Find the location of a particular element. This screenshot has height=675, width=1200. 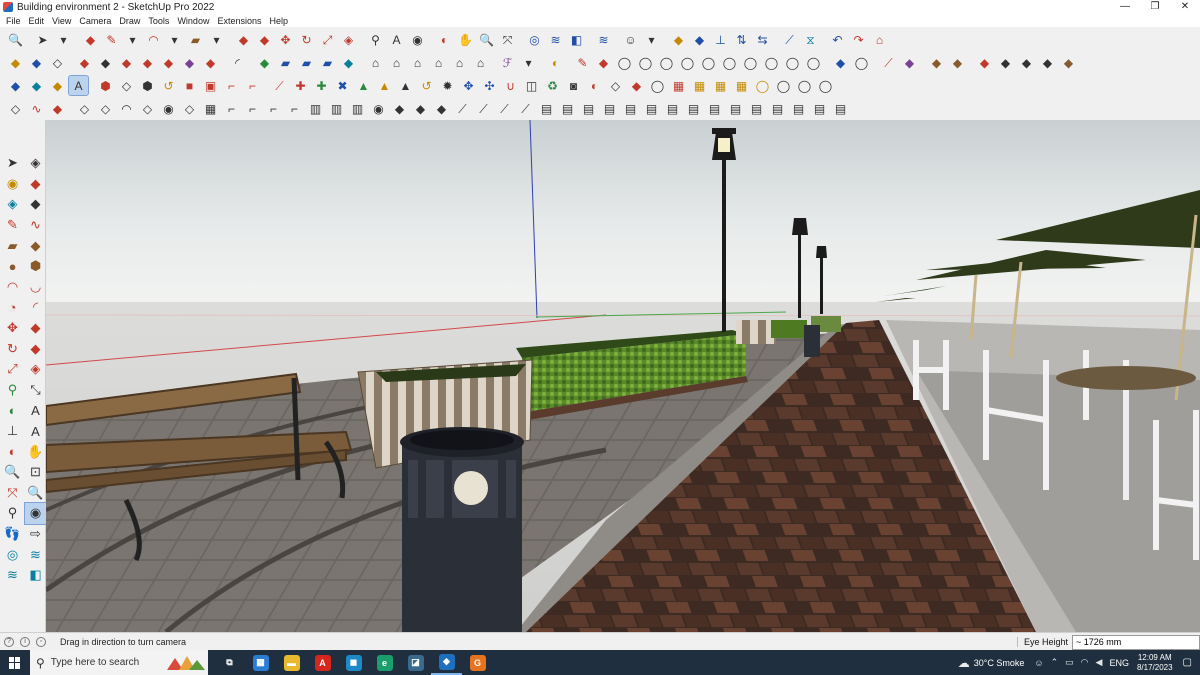

layer3-icon: ◆ is located at coordinates (984, 62).